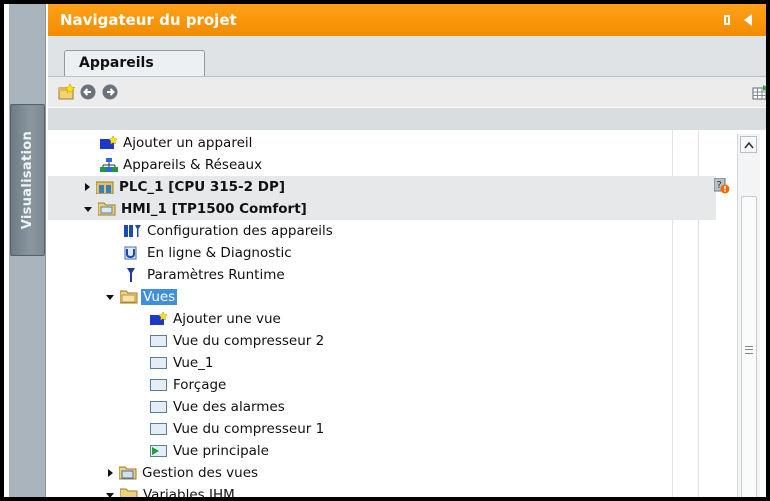 The width and height of the screenshot is (770, 501). Describe the element at coordinates (727, 20) in the screenshot. I see `restore-icon` at that location.